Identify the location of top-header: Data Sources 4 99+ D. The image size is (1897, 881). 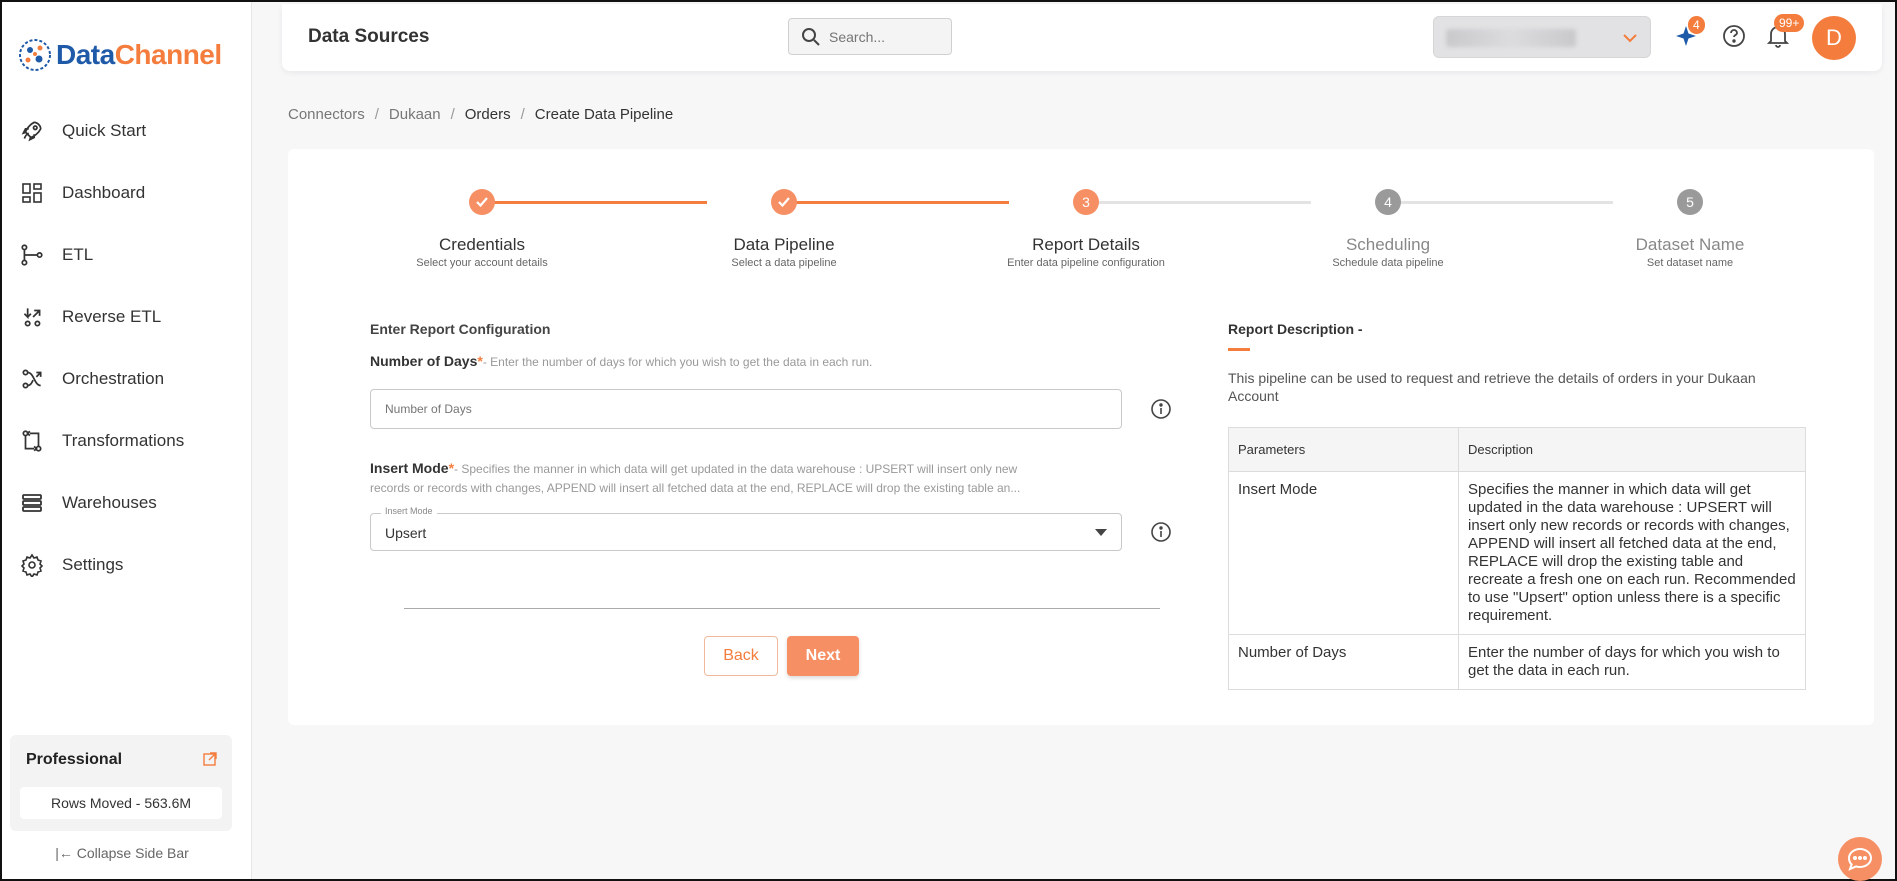
(1082, 37).